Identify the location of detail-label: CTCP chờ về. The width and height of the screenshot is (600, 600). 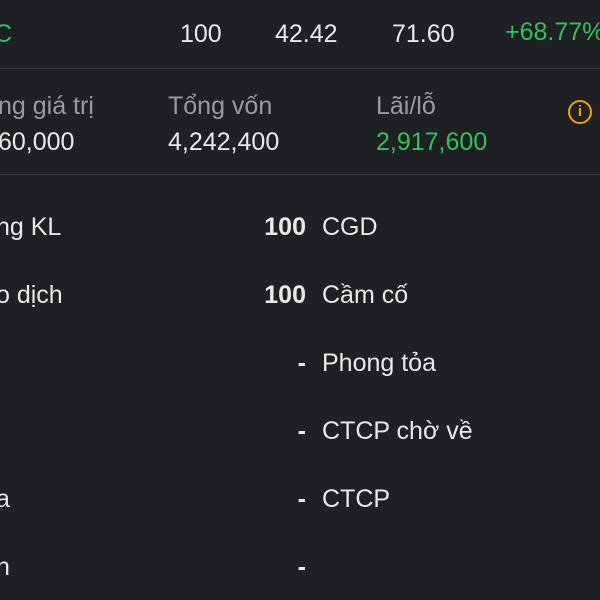
(397, 431).